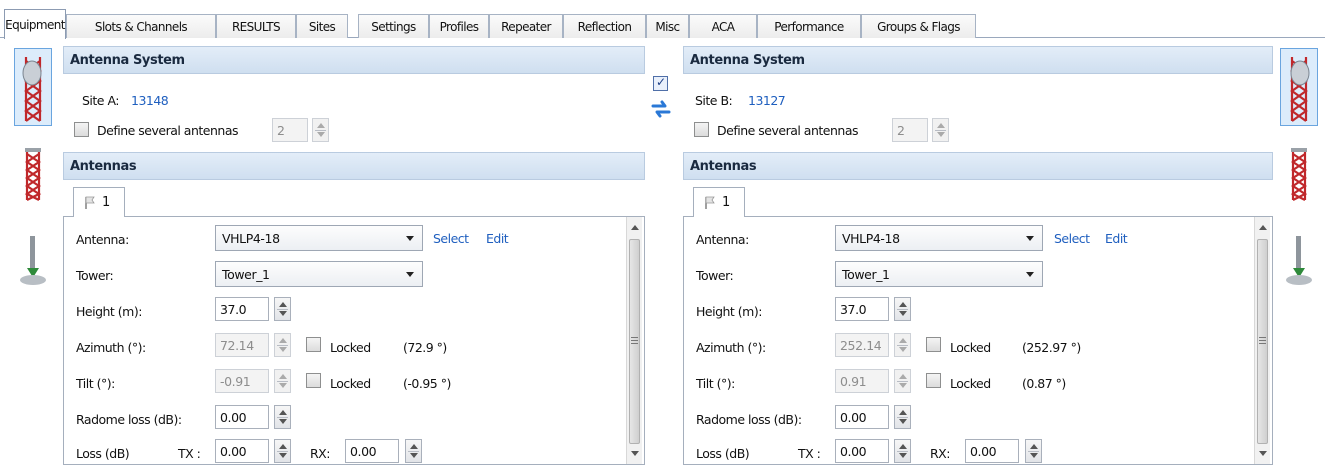 Image resolution: width=1325 pixels, height=473 pixels. What do you see at coordinates (723, 453) in the screenshot?
I see `right-loss-label: Loss (dB)` at bounding box center [723, 453].